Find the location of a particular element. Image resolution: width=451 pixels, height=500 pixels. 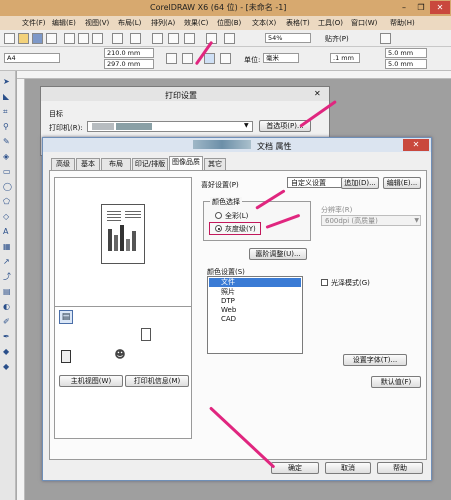

open-folder-icon is located at coordinates (23, 38).